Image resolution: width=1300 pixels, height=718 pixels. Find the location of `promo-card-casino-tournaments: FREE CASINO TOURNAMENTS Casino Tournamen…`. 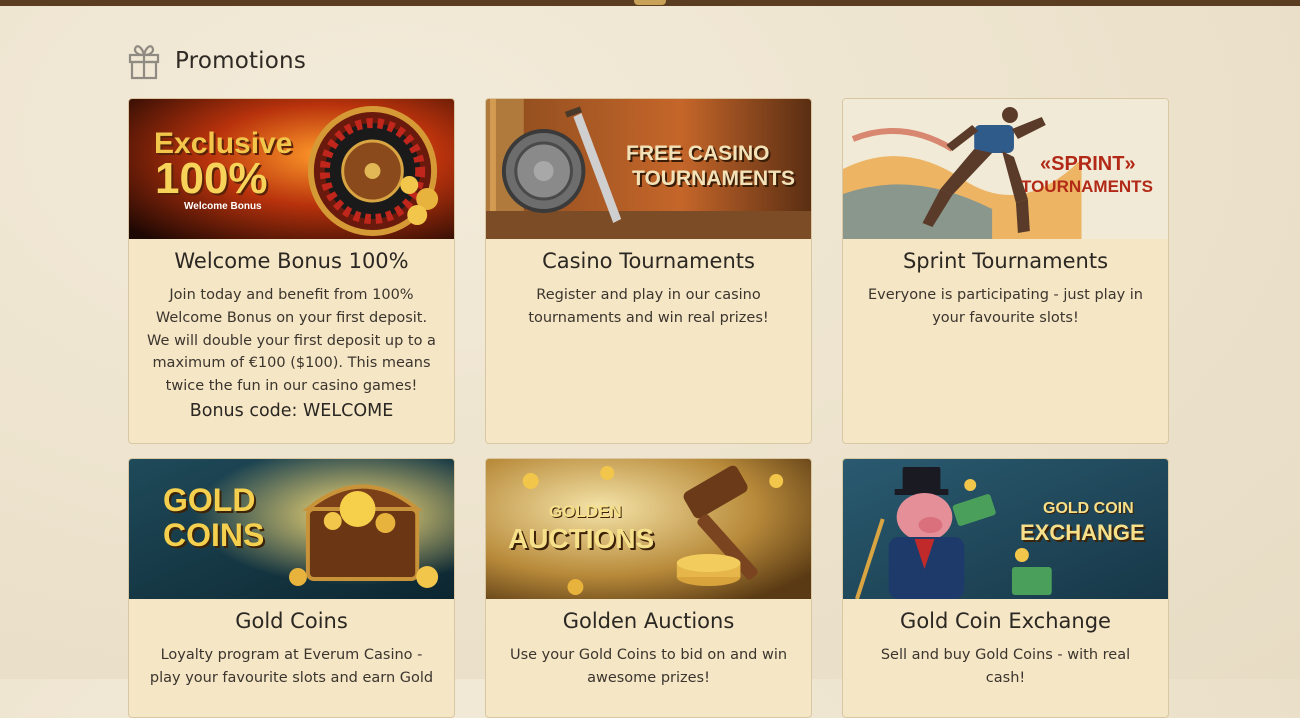

promo-card-casino-tournaments: FREE CASINO TOURNAMENTS Casino Tournamen… is located at coordinates (648, 271).